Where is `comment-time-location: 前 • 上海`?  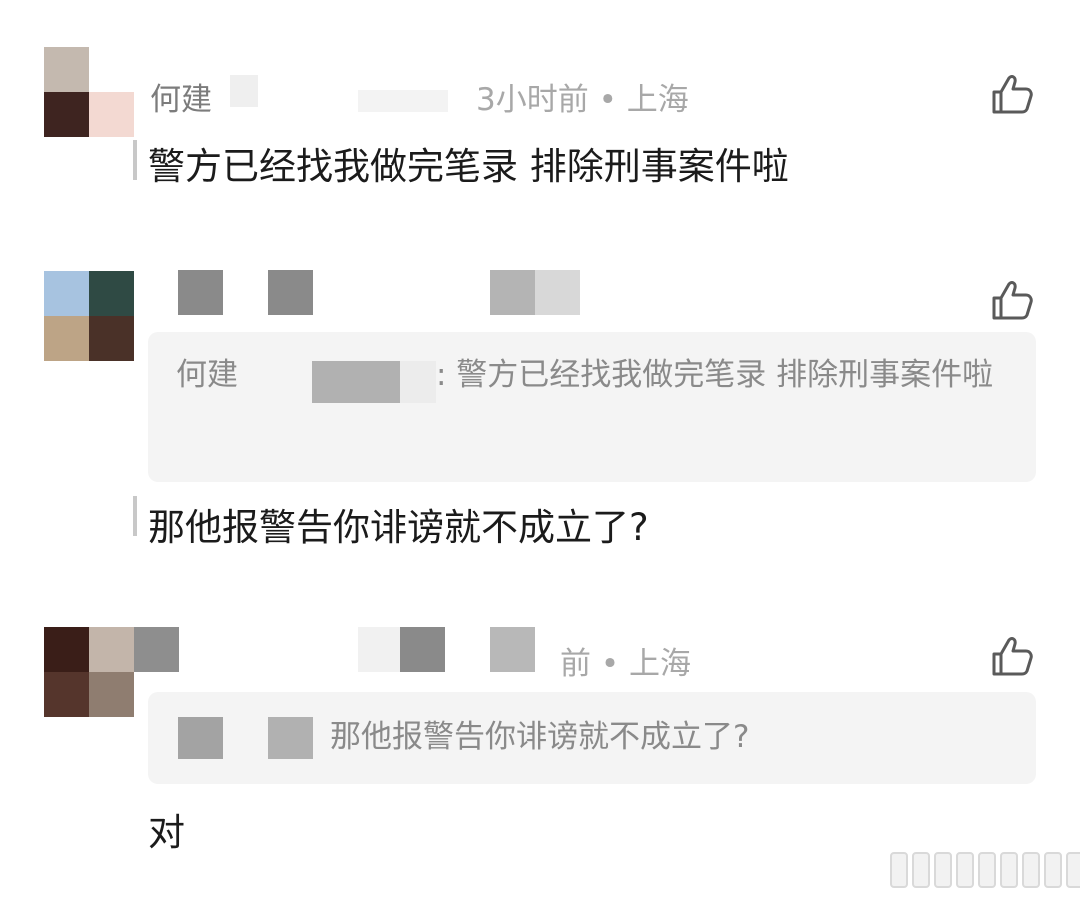
comment-time-location: 前 • 上海 is located at coordinates (625, 664).